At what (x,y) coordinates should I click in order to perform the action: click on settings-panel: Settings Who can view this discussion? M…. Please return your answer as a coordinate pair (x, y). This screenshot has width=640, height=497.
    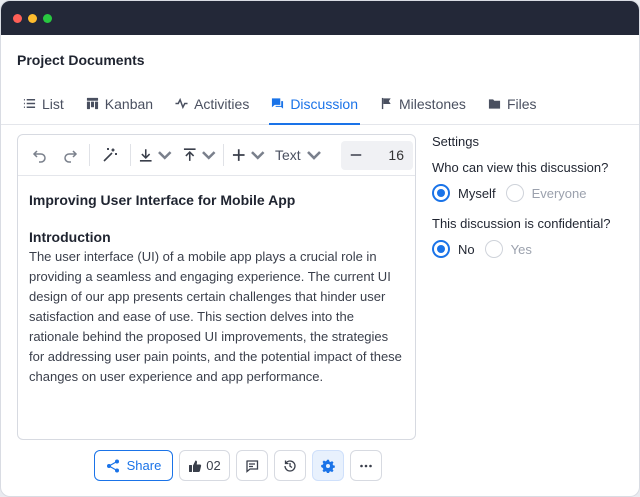
    Looking at the image, I should click on (532, 203).